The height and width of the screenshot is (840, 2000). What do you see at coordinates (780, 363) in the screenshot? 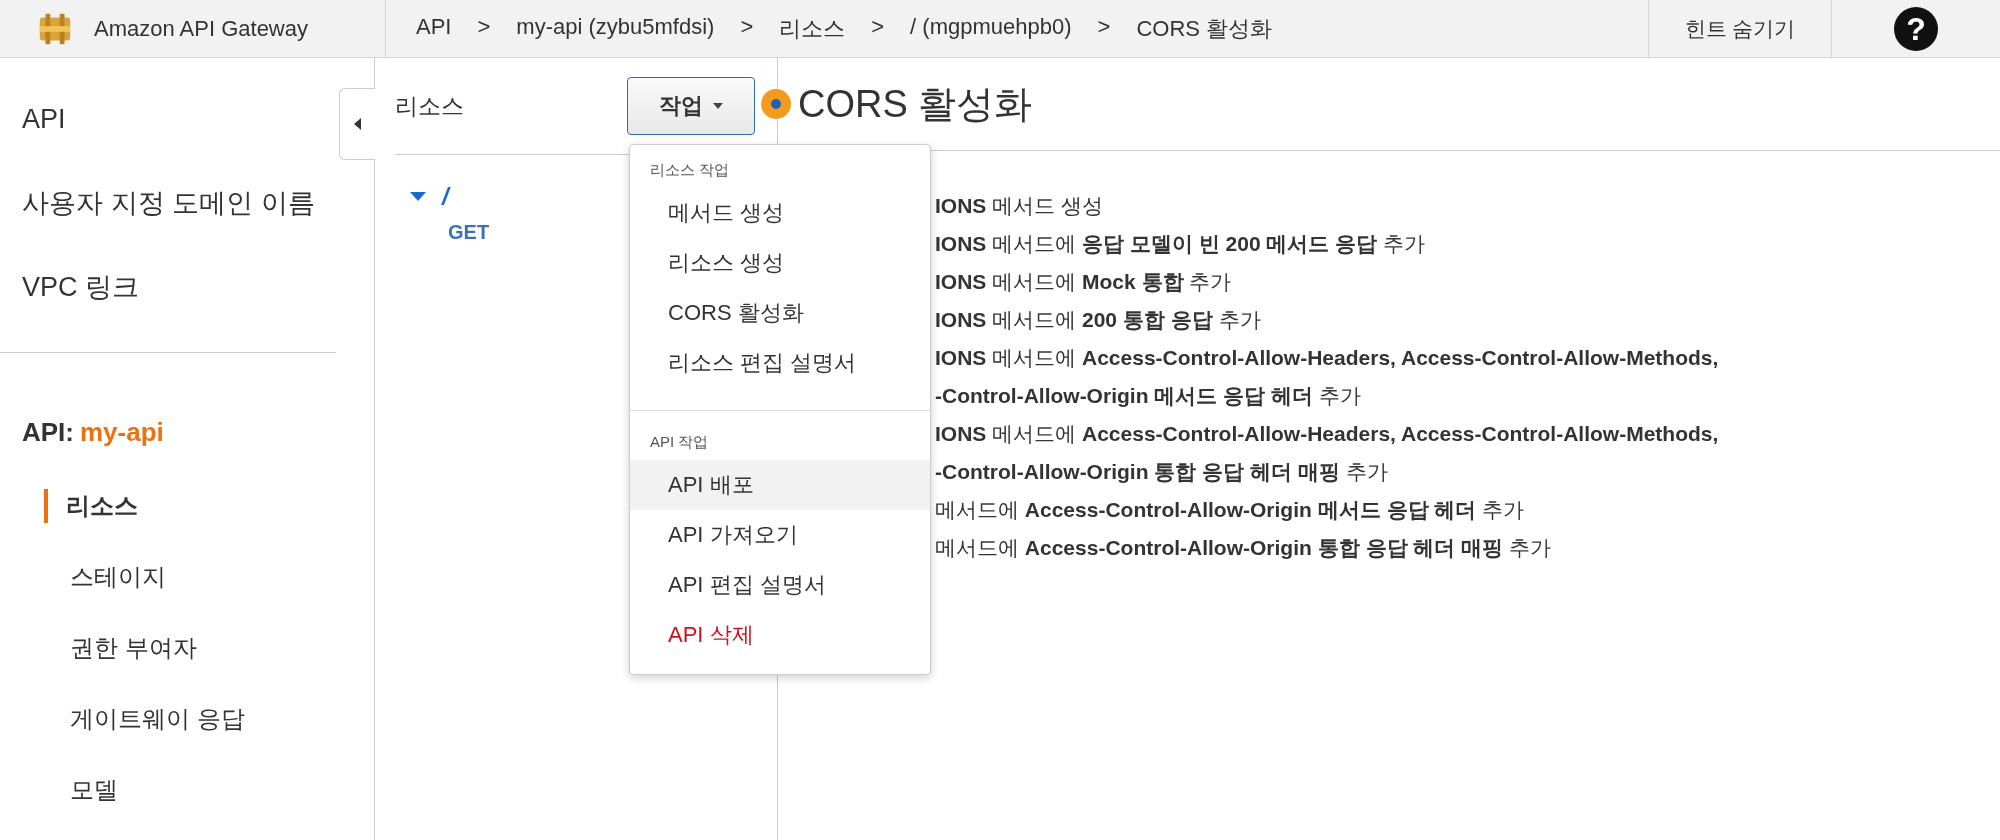
I see `menu-item: 리소스 편집 설명서` at bounding box center [780, 363].